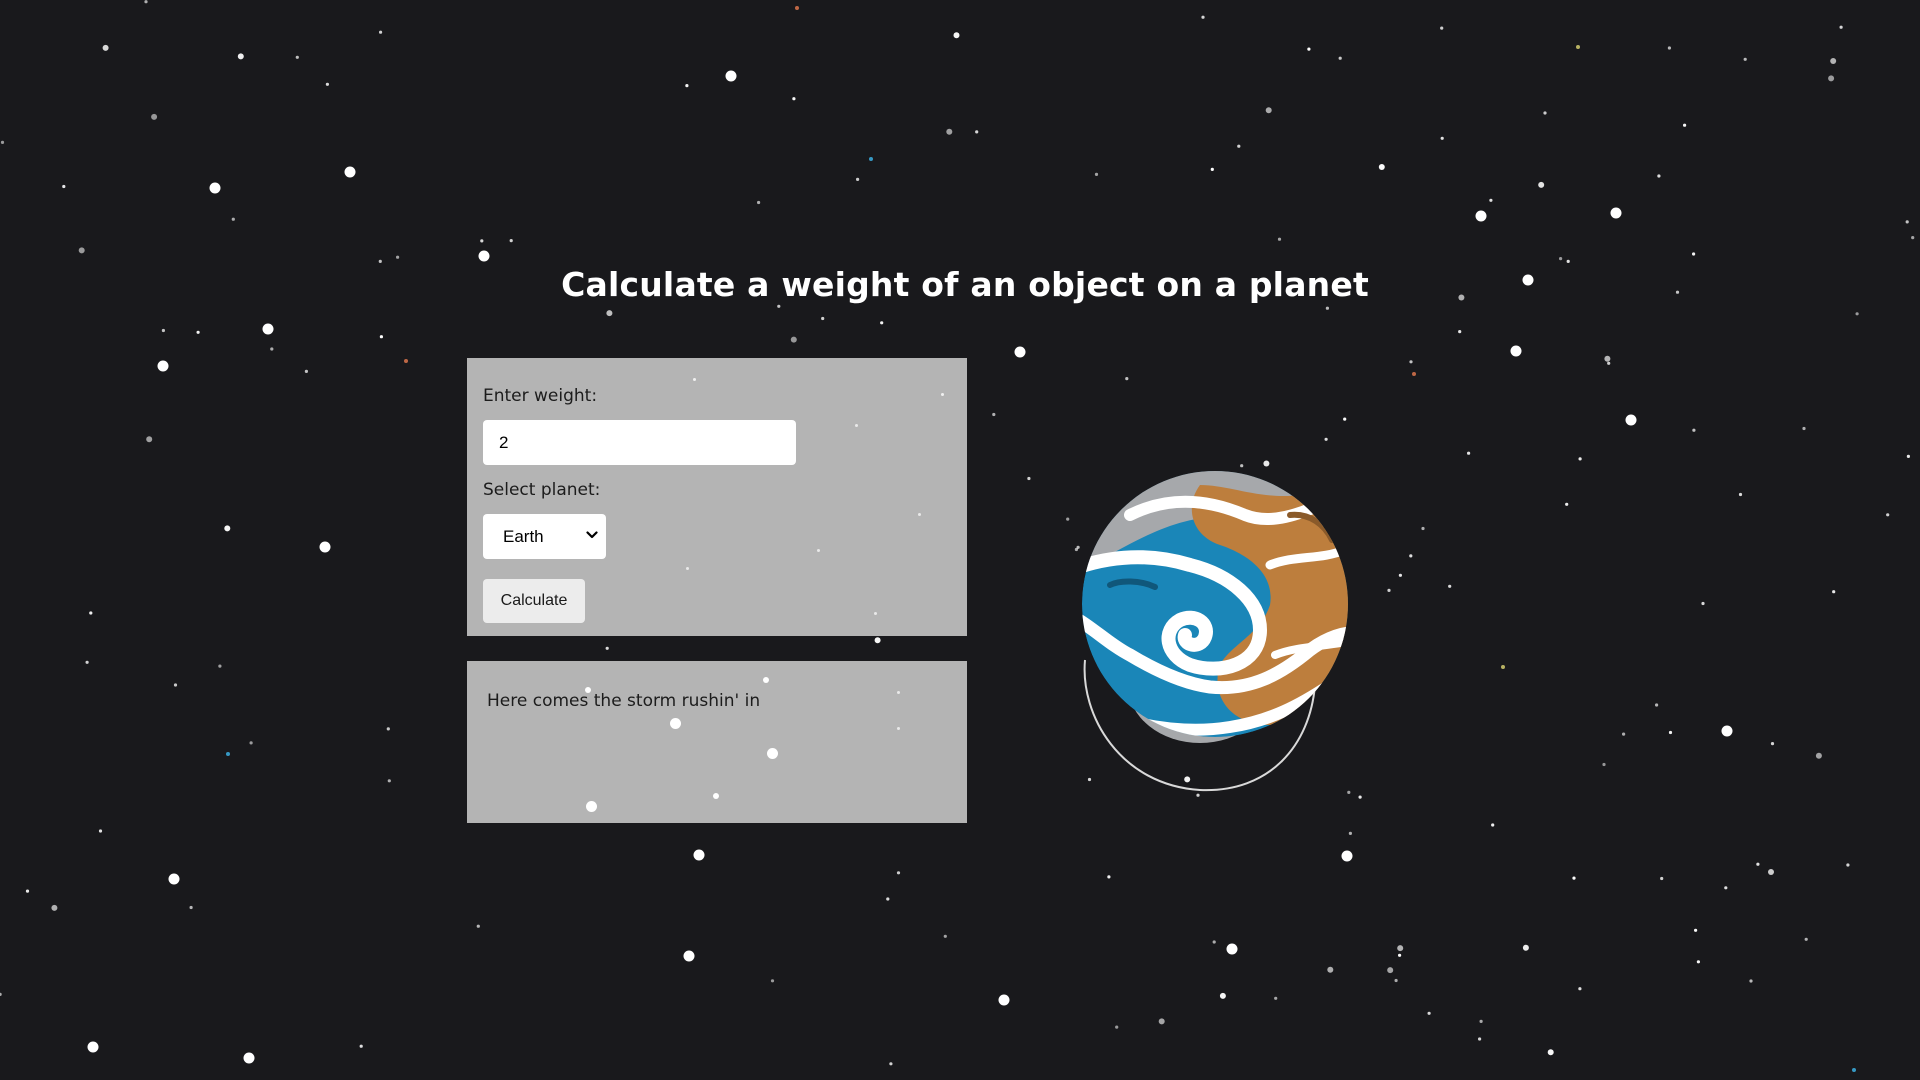 This screenshot has height=1080, width=1920. I want to click on result-panel: Here comes the storm rushin' in, so click(717, 742).